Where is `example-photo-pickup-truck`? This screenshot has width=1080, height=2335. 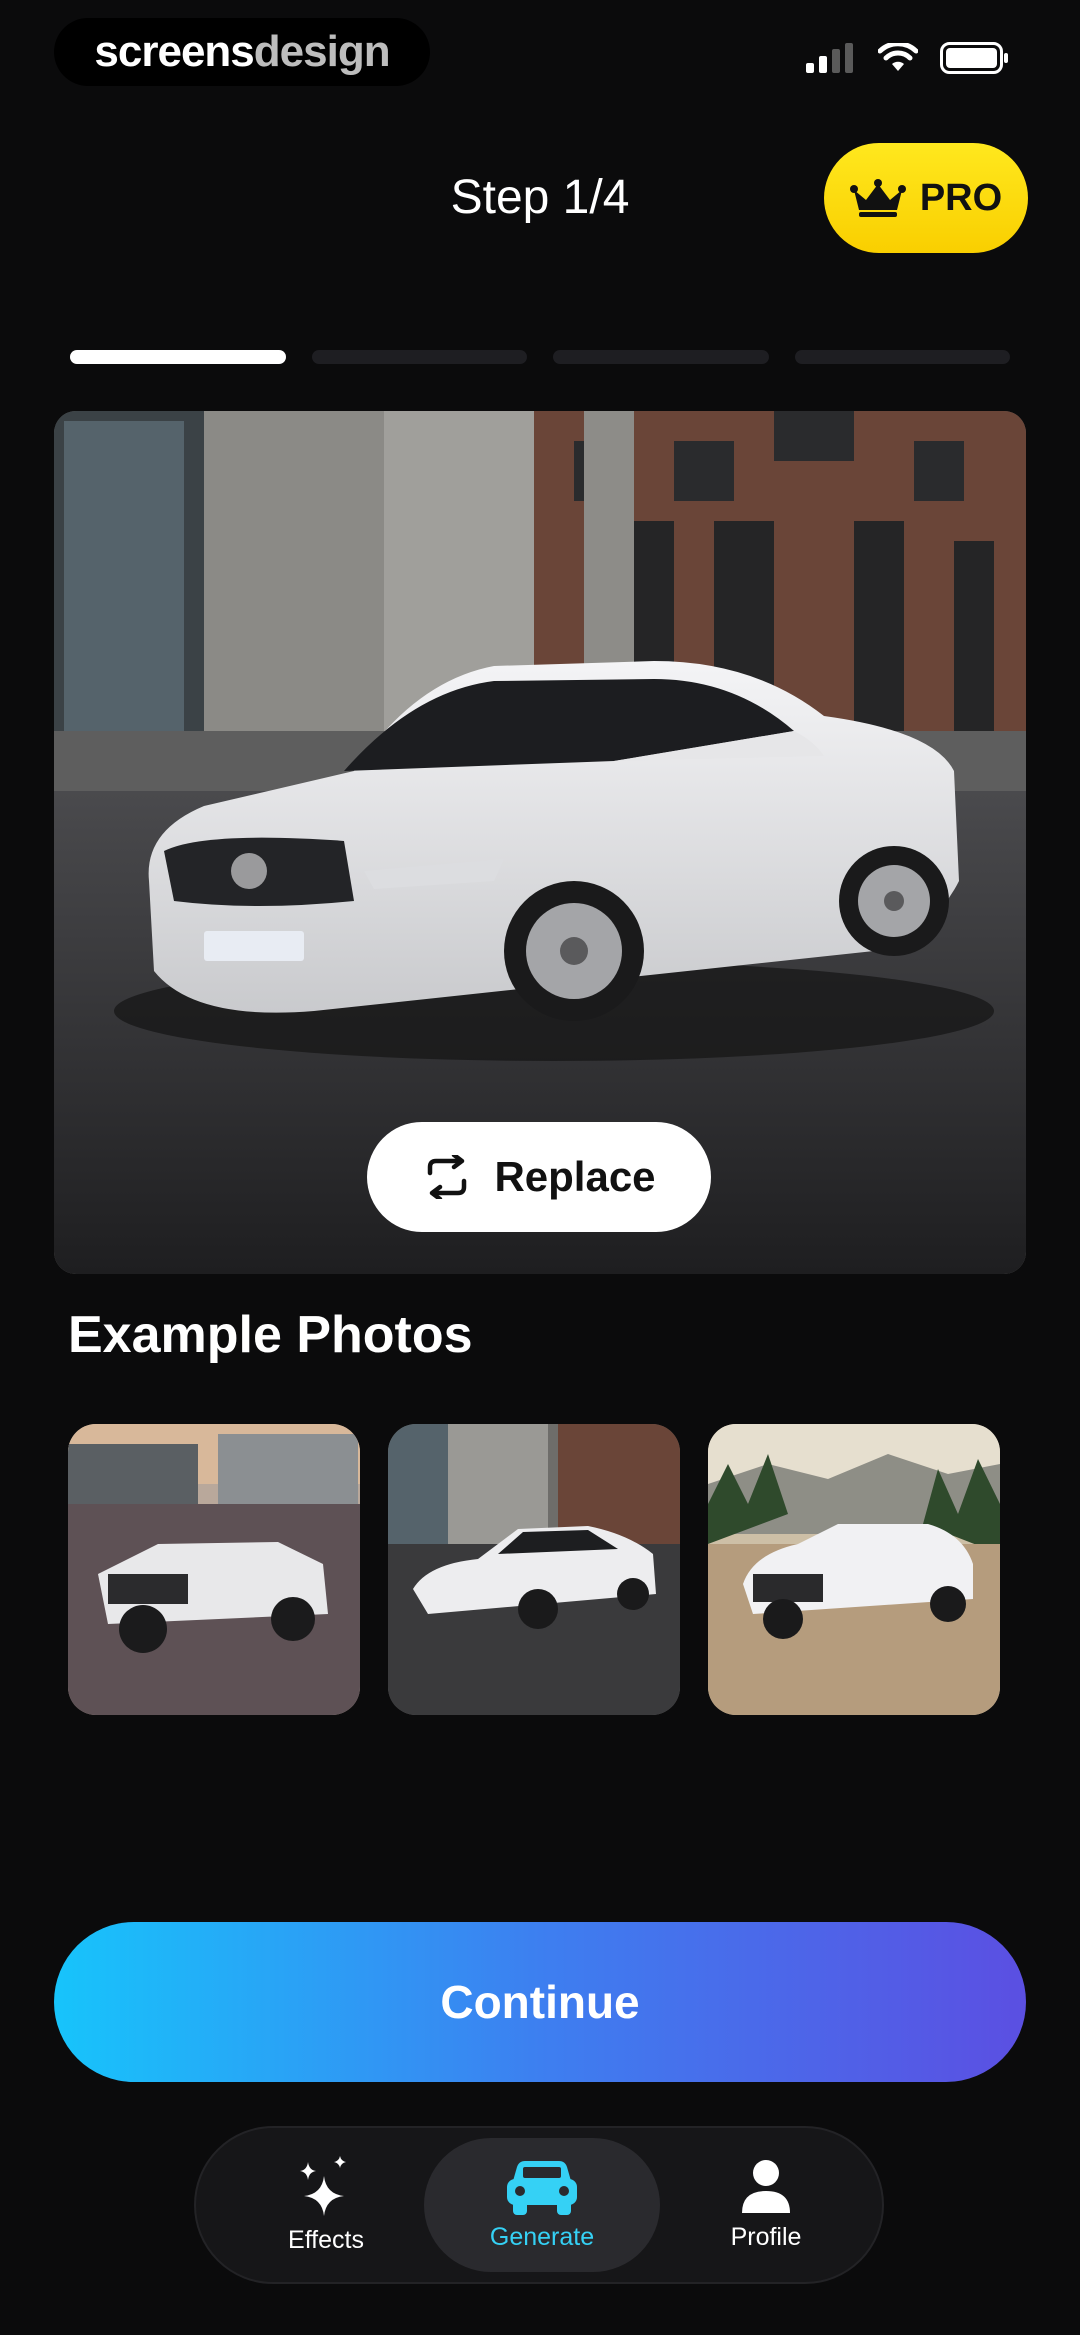 example-photo-pickup-truck is located at coordinates (214, 1569).